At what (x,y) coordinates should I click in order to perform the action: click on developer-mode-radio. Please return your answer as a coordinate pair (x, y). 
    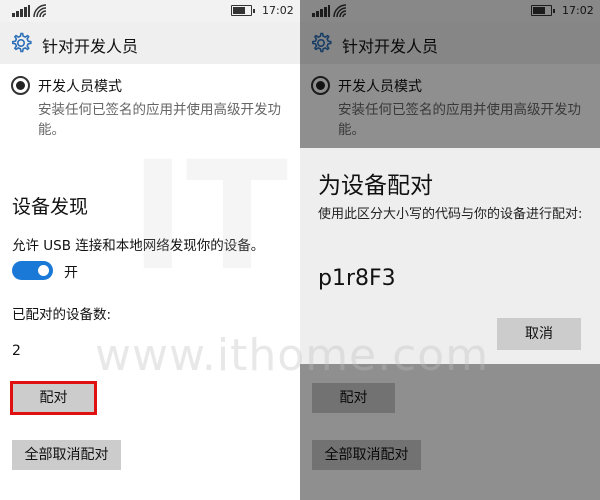
    Looking at the image, I should click on (20, 85).